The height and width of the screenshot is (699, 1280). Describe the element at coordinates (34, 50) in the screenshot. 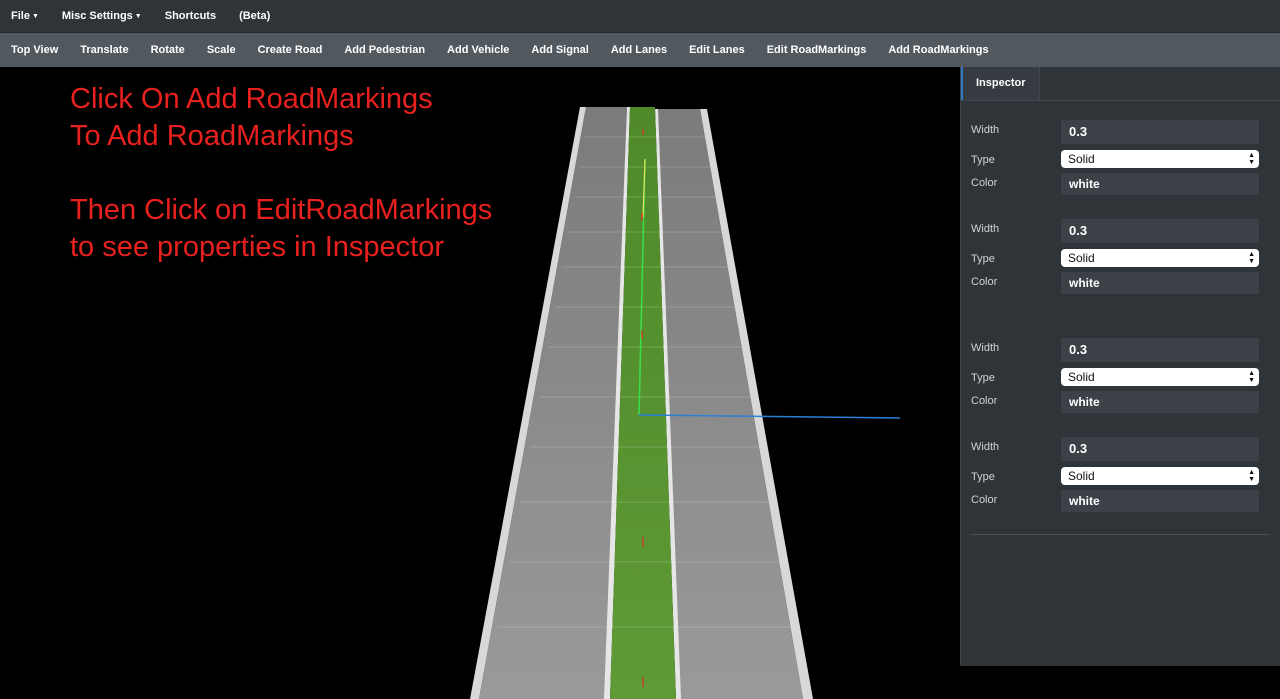

I see `top-view-button: Top View` at that location.